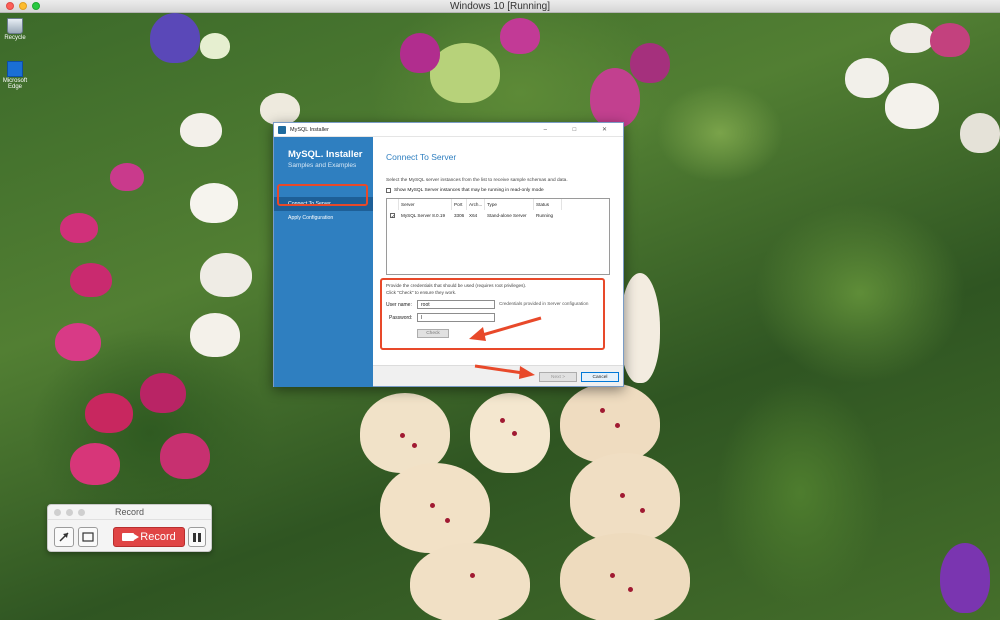 This screenshot has width=1000, height=620. Describe the element at coordinates (600, 377) in the screenshot. I see `cancel-button: Cancel` at that location.